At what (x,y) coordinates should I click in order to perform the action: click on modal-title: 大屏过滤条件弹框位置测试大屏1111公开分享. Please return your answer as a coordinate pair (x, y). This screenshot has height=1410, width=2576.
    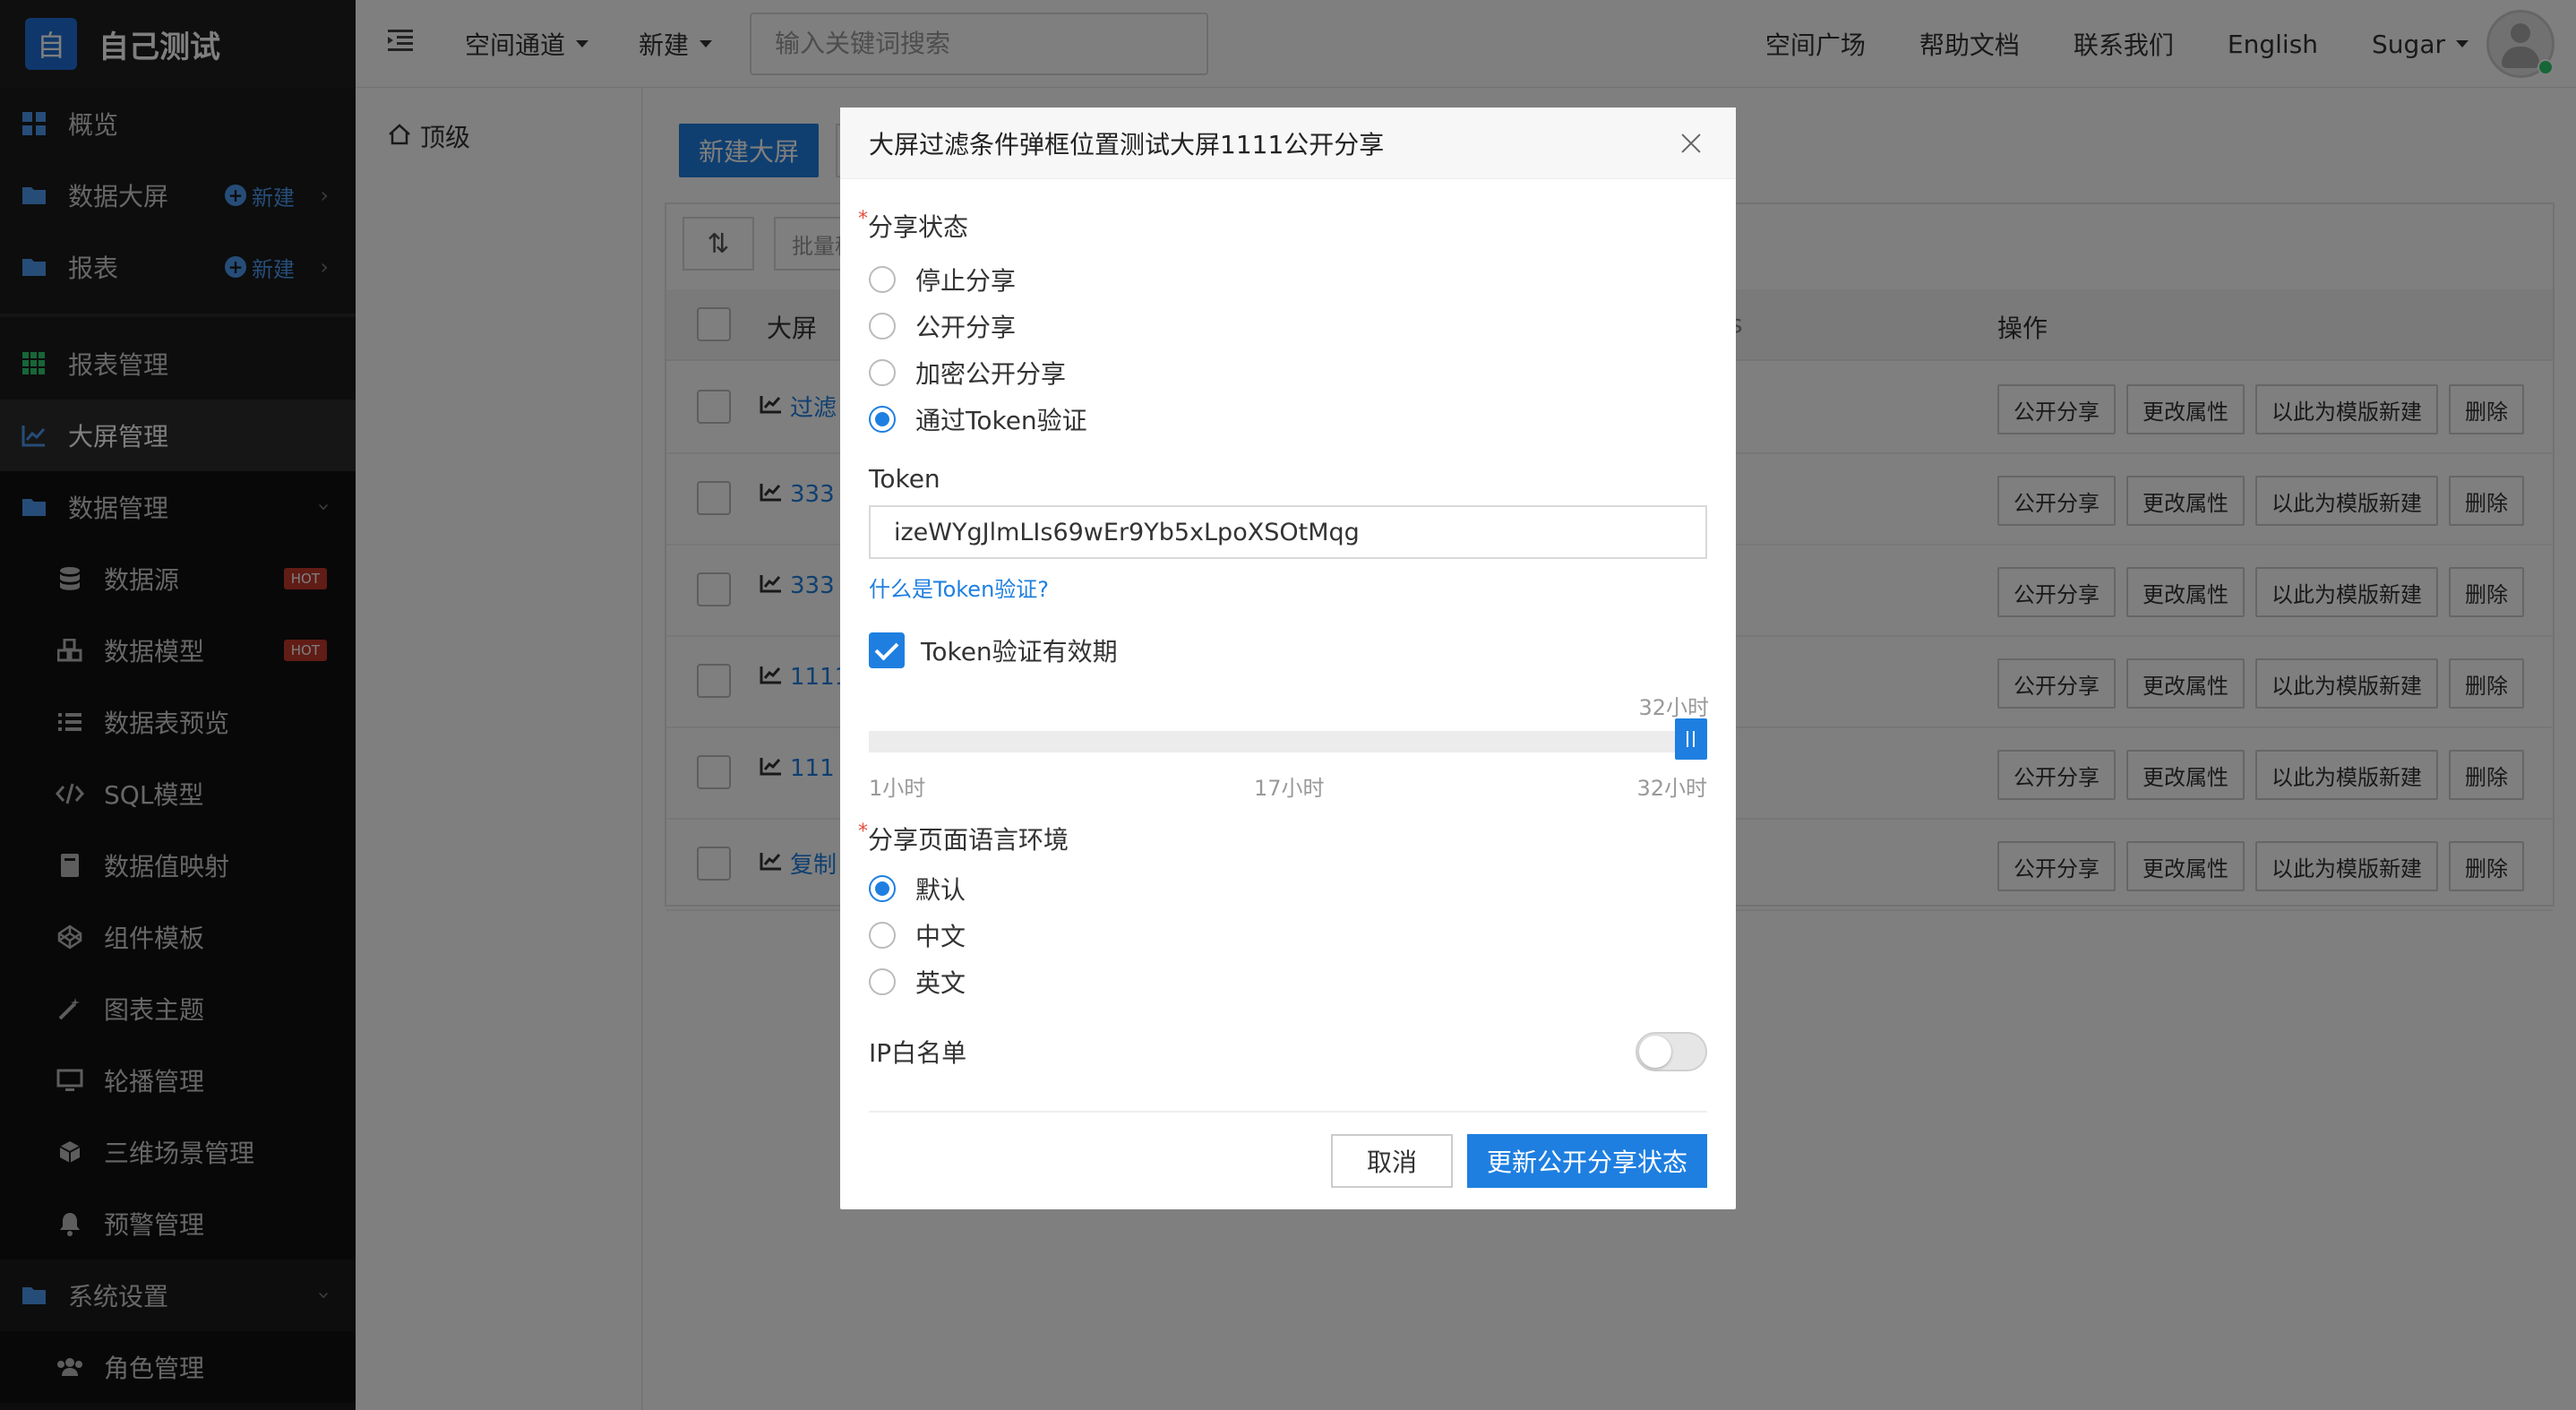
    Looking at the image, I should click on (1127, 144).